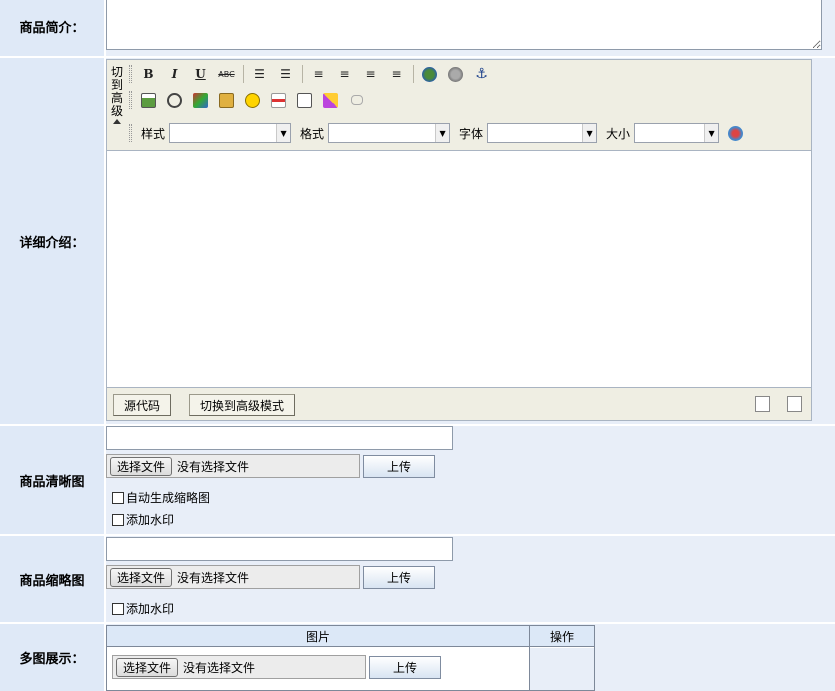 Image resolution: width=835 pixels, height=691 pixels. Describe the element at coordinates (116, 111) in the screenshot. I see `side-label-char: 级` at that location.